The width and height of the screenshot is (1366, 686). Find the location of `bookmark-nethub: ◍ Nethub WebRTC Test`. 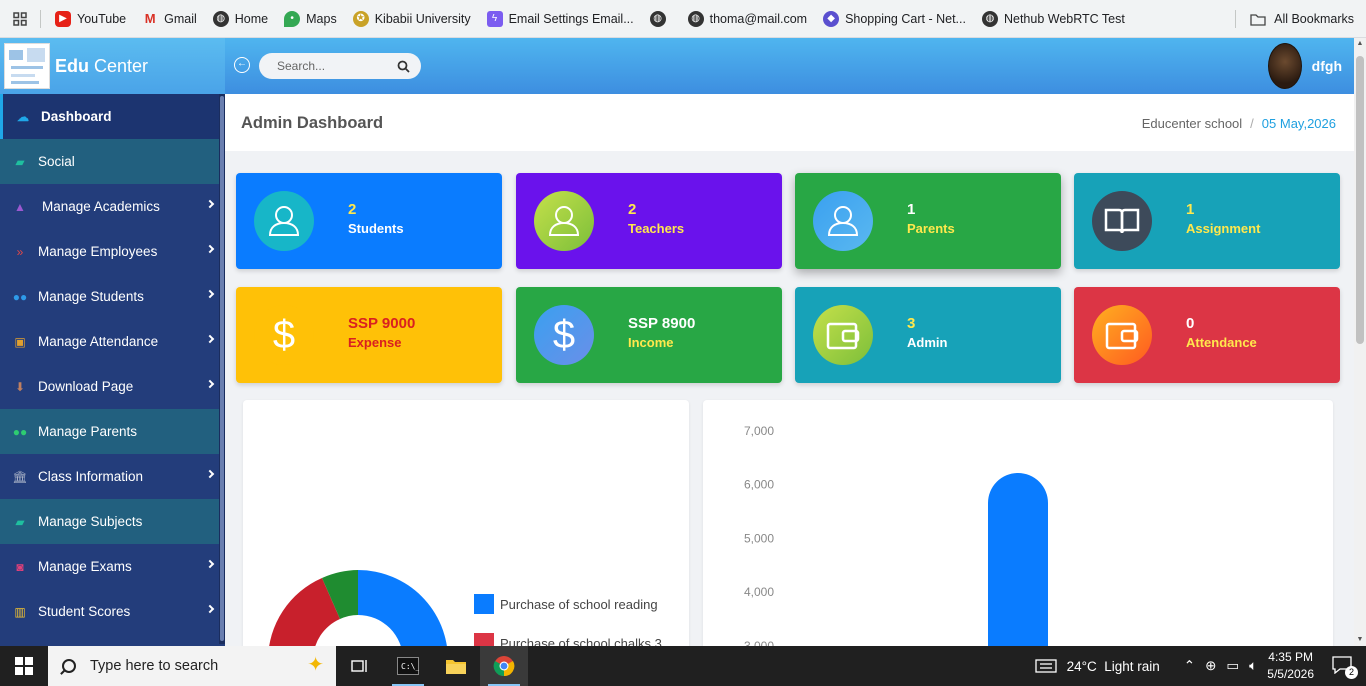

bookmark-nethub: ◍ Nethub WebRTC Test is located at coordinates (1053, 19).